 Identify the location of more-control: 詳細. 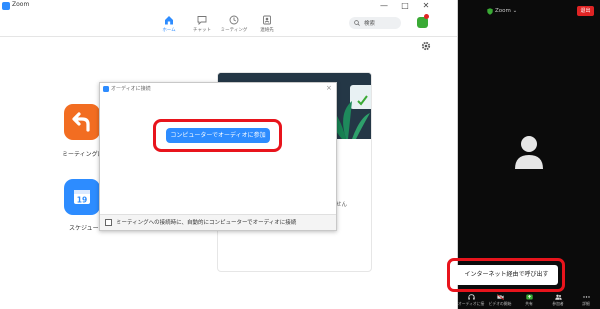
(586, 301).